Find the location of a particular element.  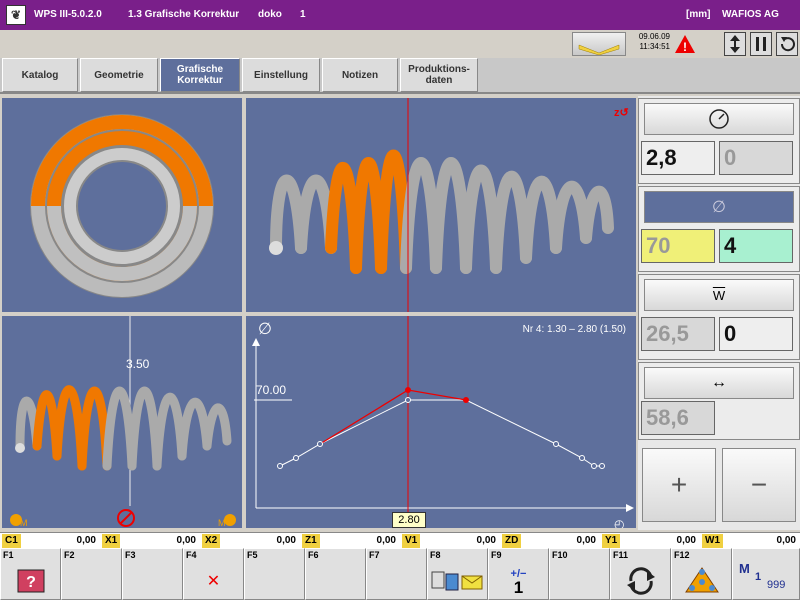

f4-button: F4 ✕ is located at coordinates (213, 574).